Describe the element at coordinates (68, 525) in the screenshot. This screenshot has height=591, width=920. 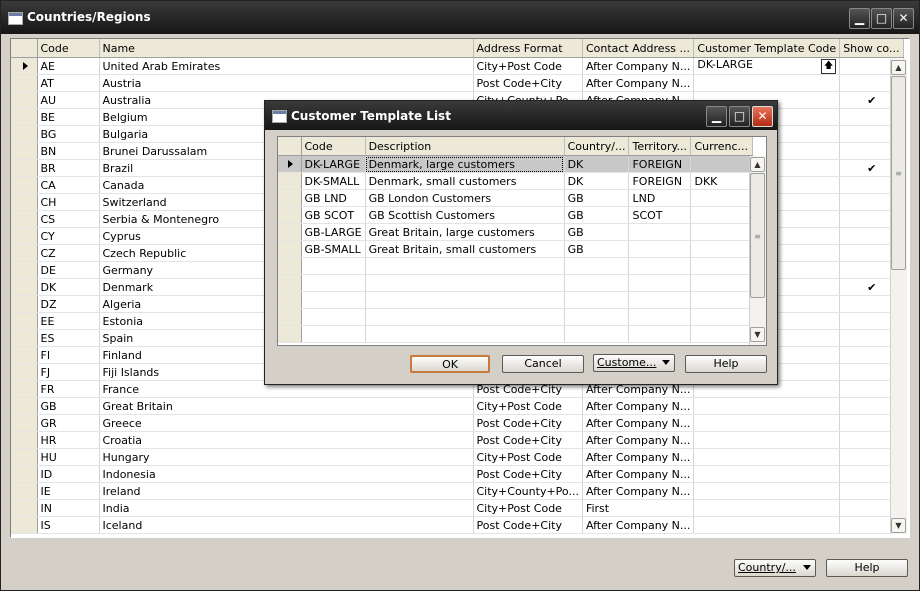
I see `cell-code: IS` at that location.